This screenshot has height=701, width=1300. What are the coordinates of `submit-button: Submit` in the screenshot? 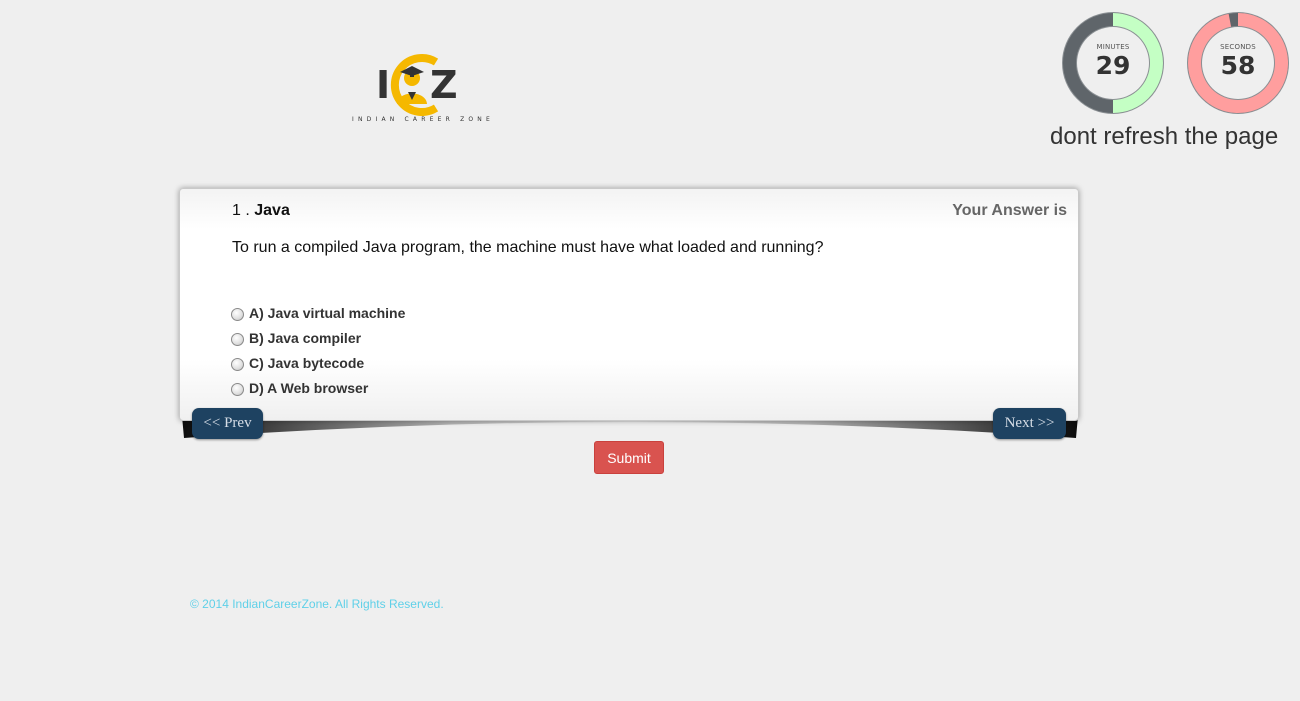 It's located at (629, 457).